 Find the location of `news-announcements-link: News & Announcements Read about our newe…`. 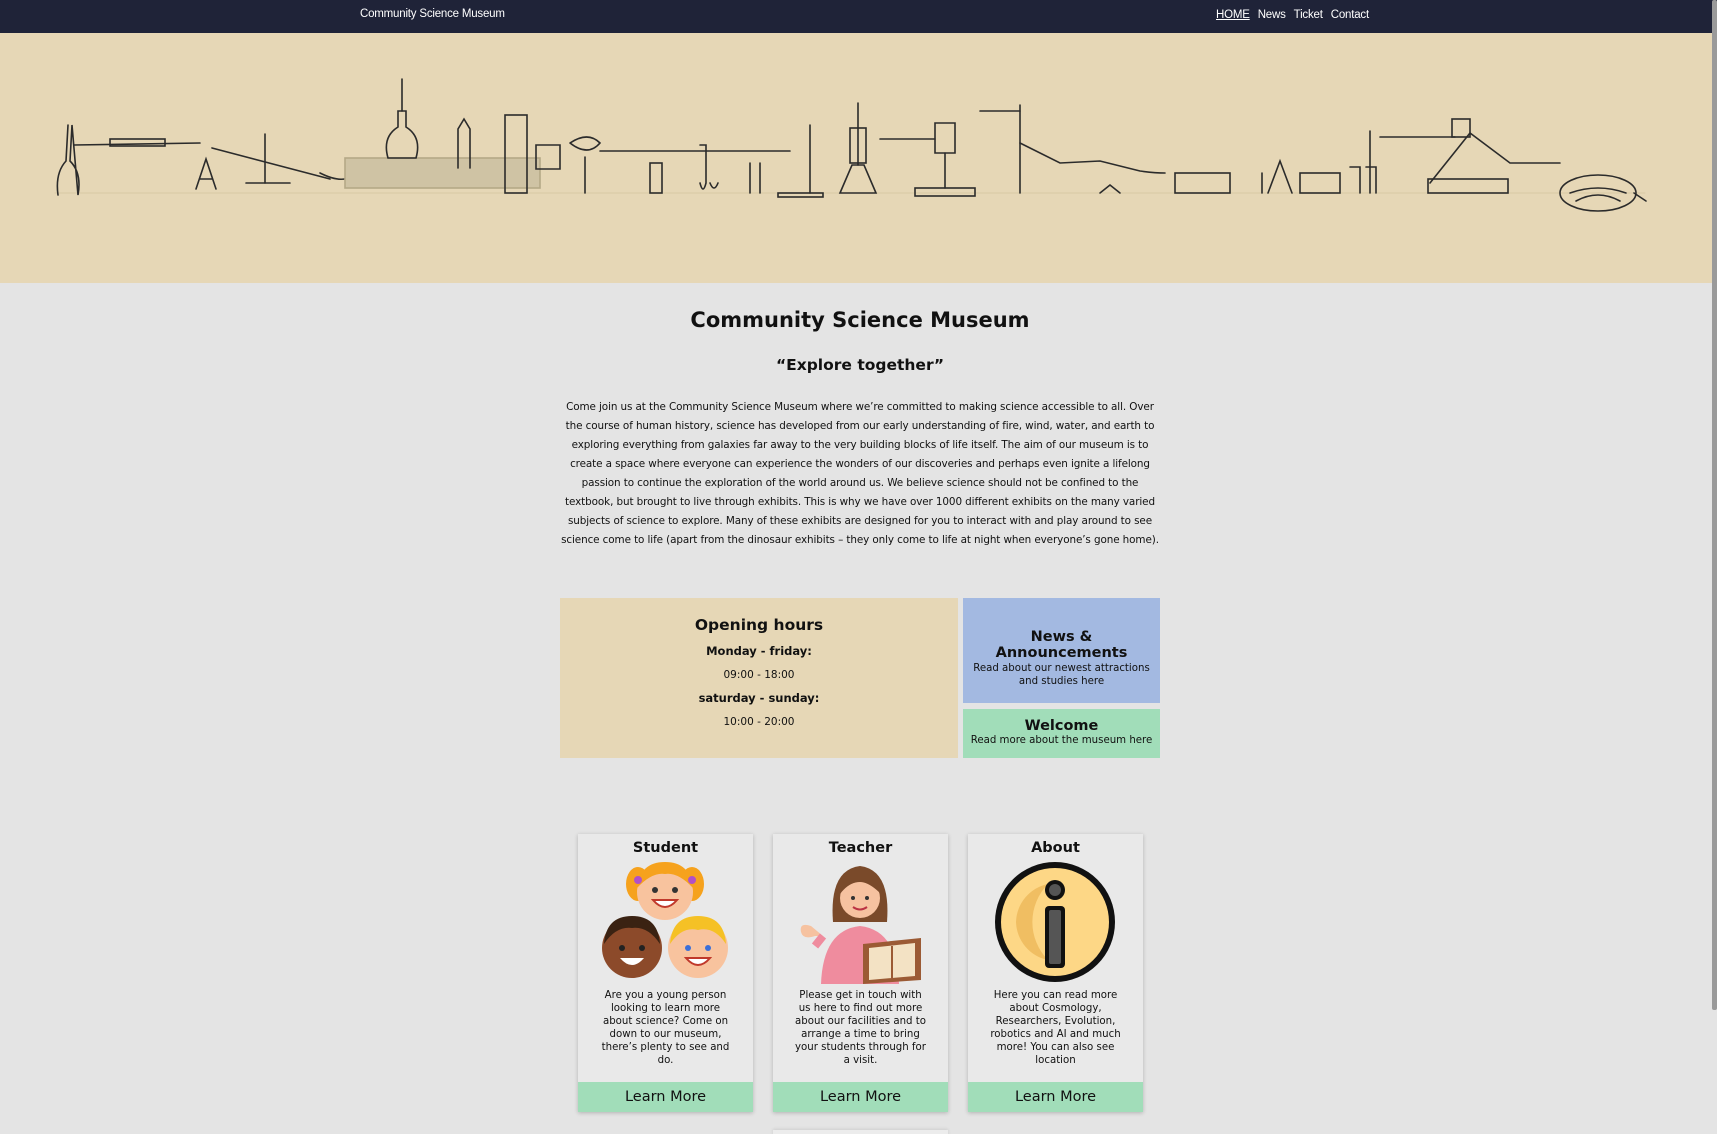

news-announcements-link: News & Announcements Read about our newe… is located at coordinates (1061, 650).